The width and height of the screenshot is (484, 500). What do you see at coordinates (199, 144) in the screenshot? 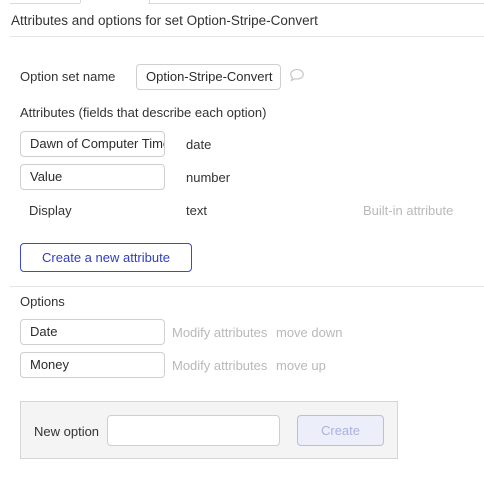
I see `attribute-type: date` at bounding box center [199, 144].